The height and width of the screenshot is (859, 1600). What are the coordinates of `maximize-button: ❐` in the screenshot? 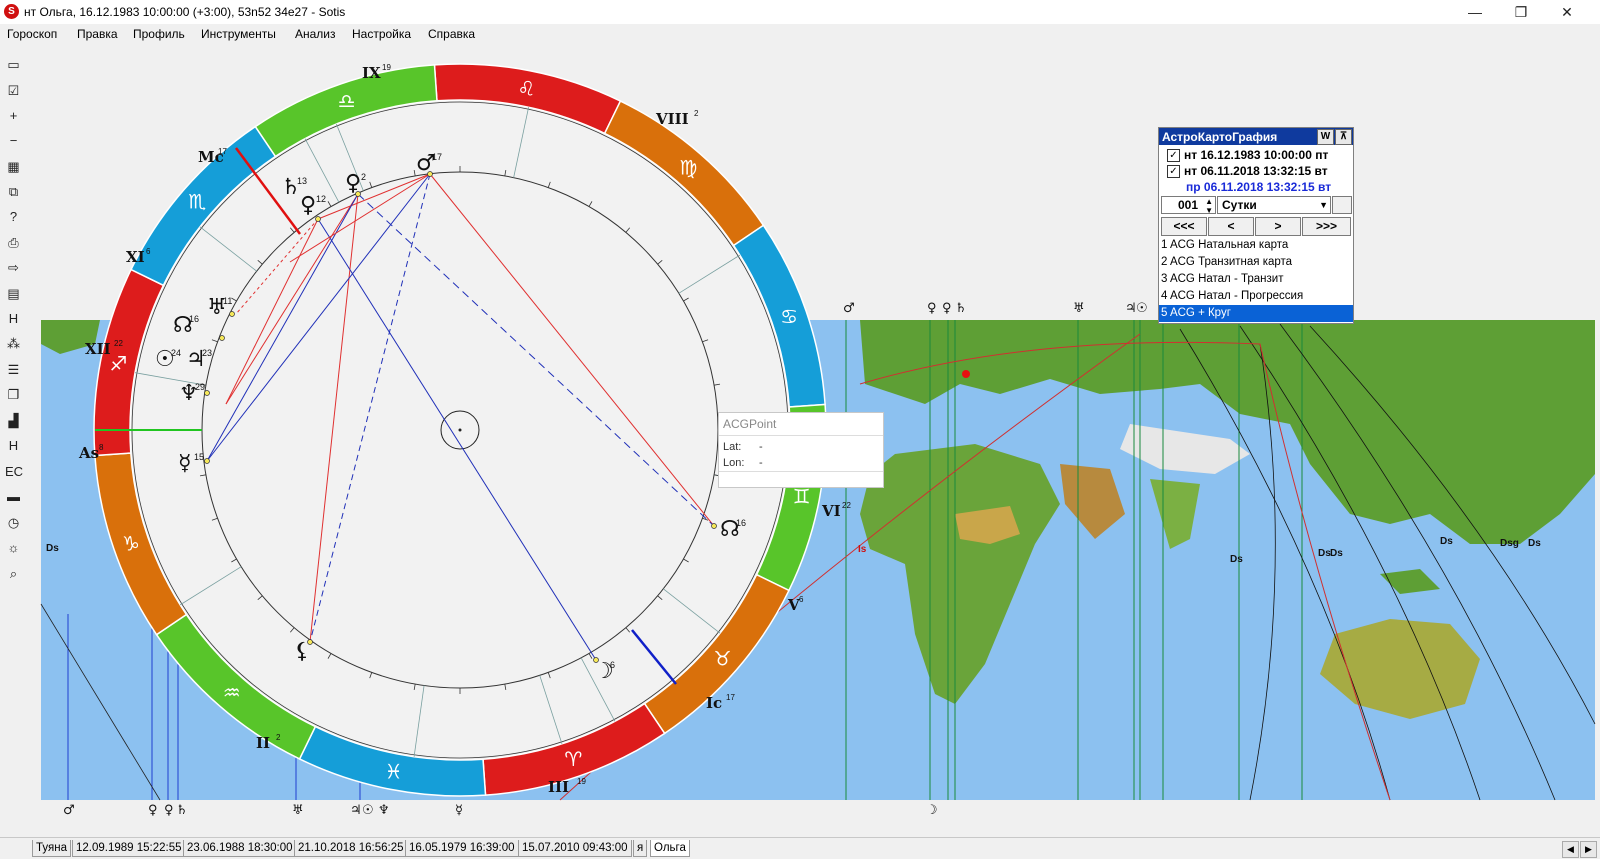 It's located at (1521, 12).